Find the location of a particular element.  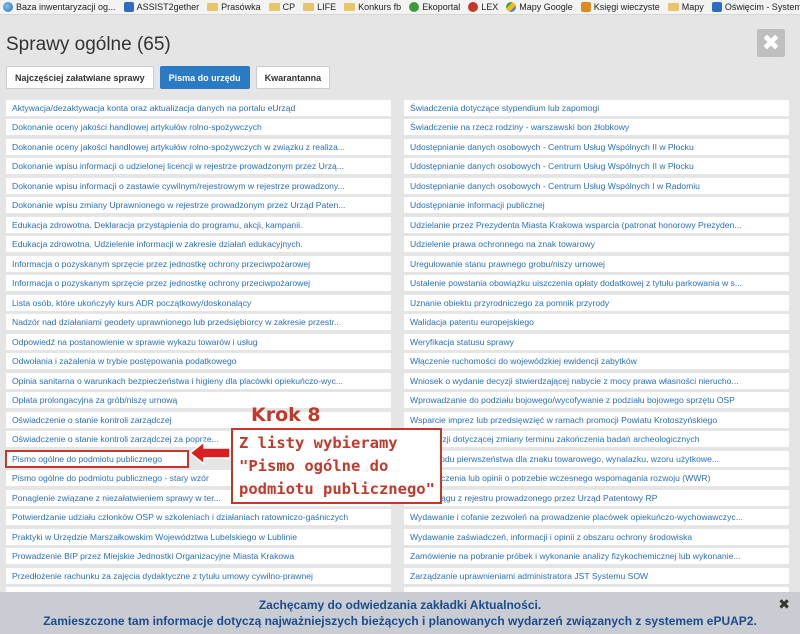

list-item: Udostępnianie informacji publicznej is located at coordinates (596, 206).